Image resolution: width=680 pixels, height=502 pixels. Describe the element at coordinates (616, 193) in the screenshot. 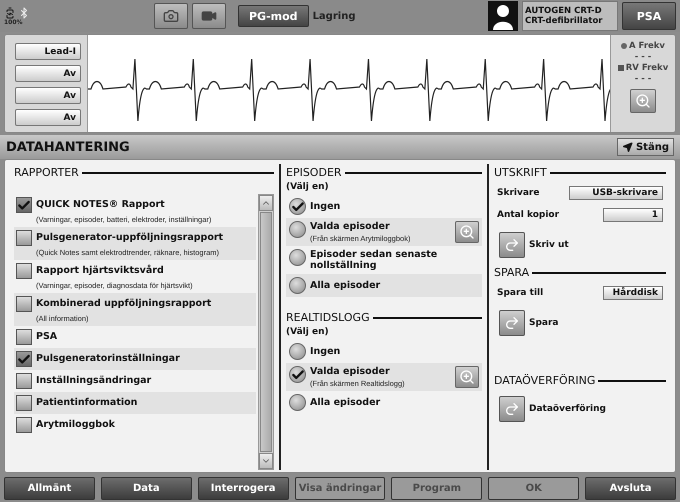

I see `value-button: USB-skrivare` at that location.